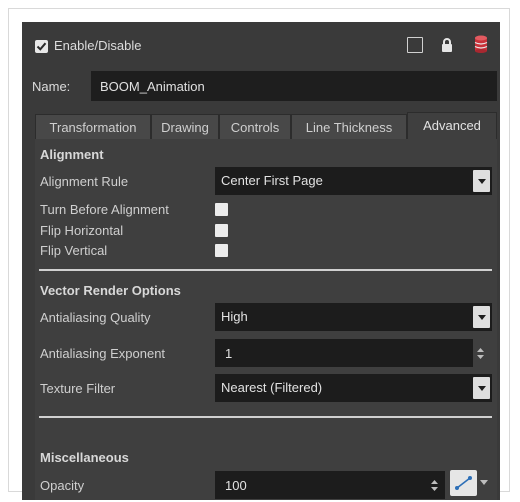 The image size is (520, 502). I want to click on vector-render-options-title: Vector Render Options, so click(110, 290).